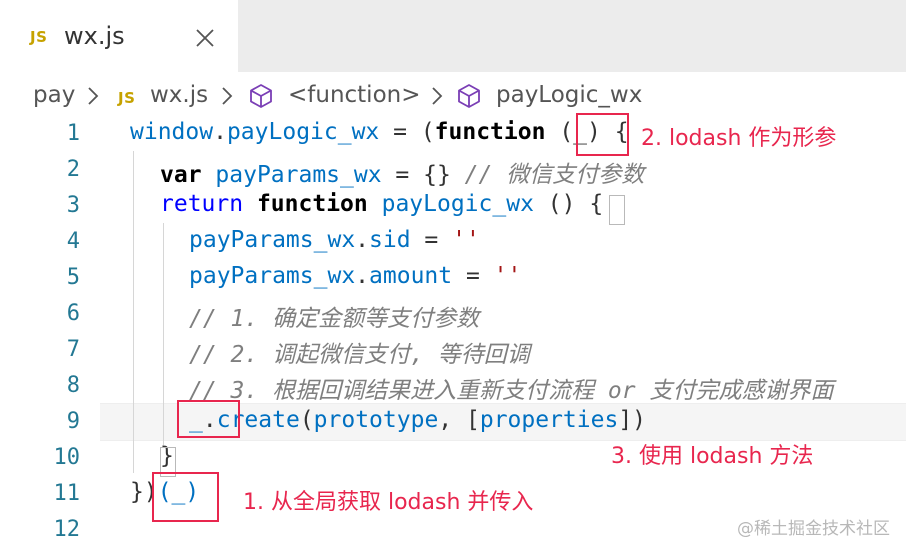  Describe the element at coordinates (73, 313) in the screenshot. I see `line-number: 6` at that location.